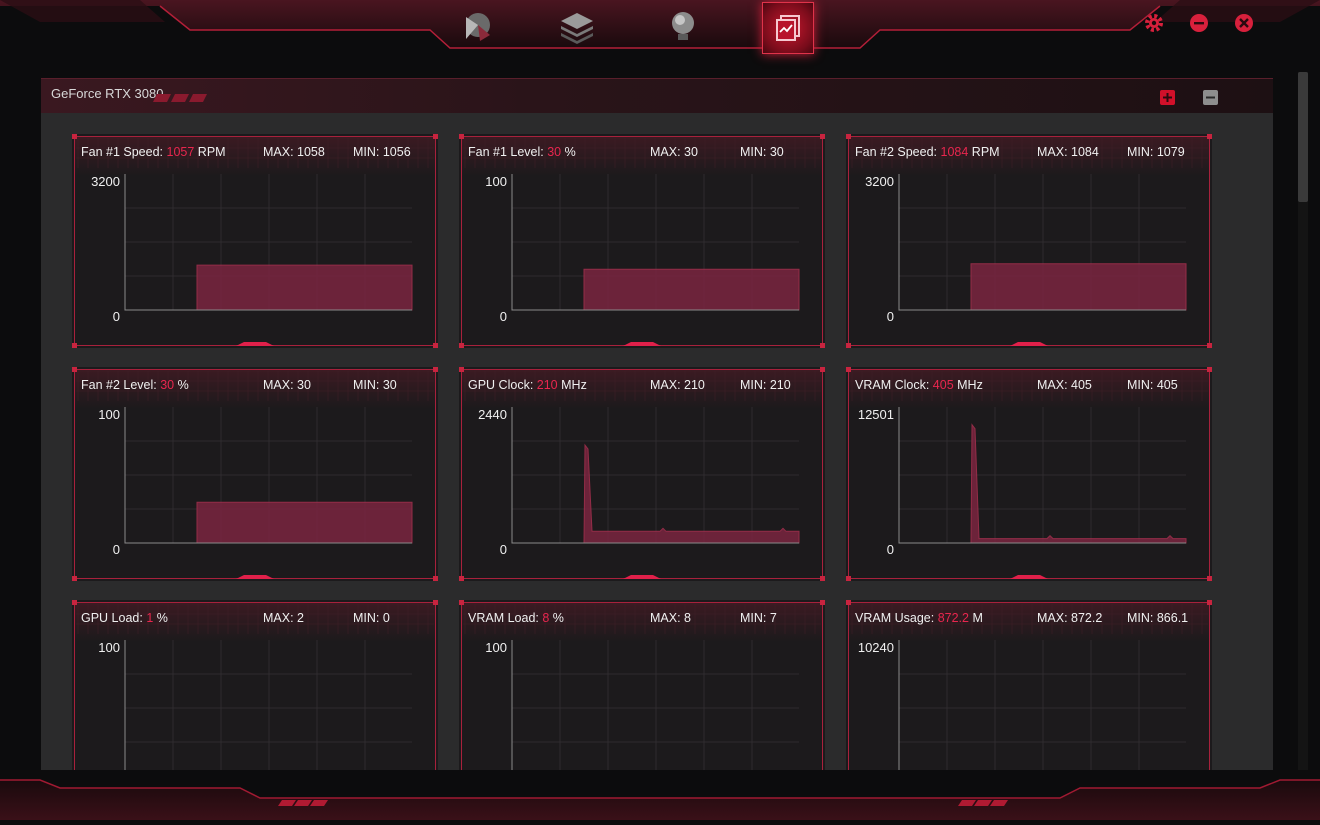 This screenshot has width=1320, height=825. I want to click on panel-header: GeForce RTX 3080, so click(657, 95).